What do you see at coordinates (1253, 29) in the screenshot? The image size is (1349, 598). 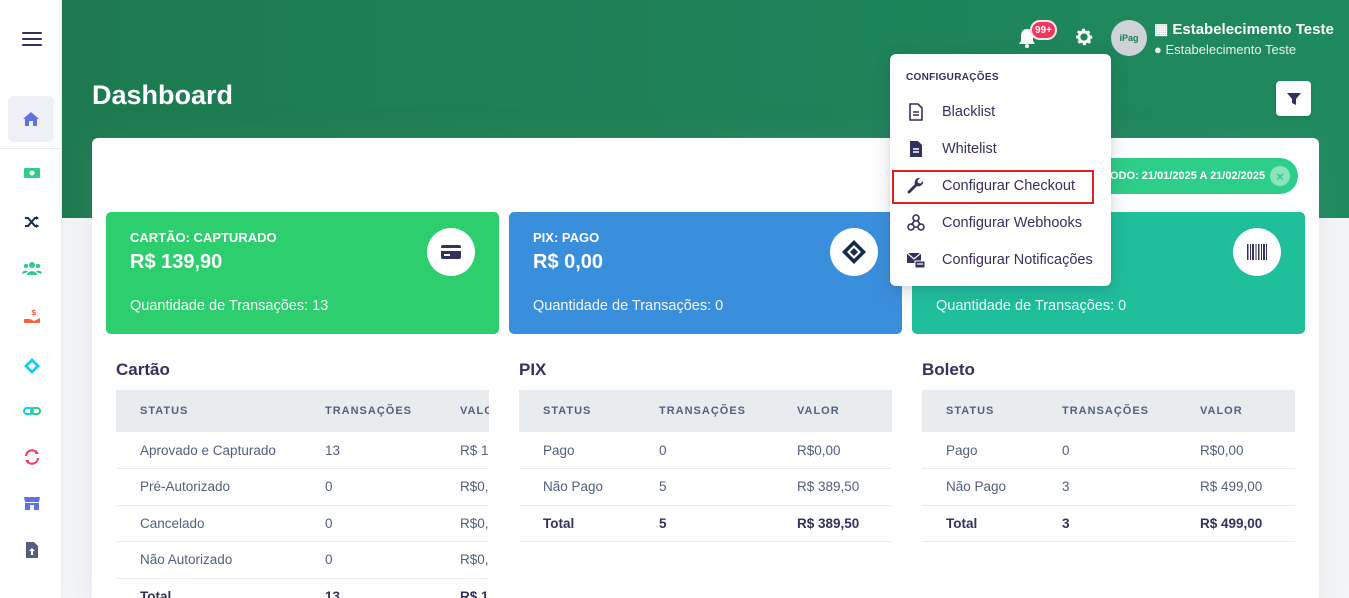 I see `user-name-text: Estabelecimento Teste` at bounding box center [1253, 29].